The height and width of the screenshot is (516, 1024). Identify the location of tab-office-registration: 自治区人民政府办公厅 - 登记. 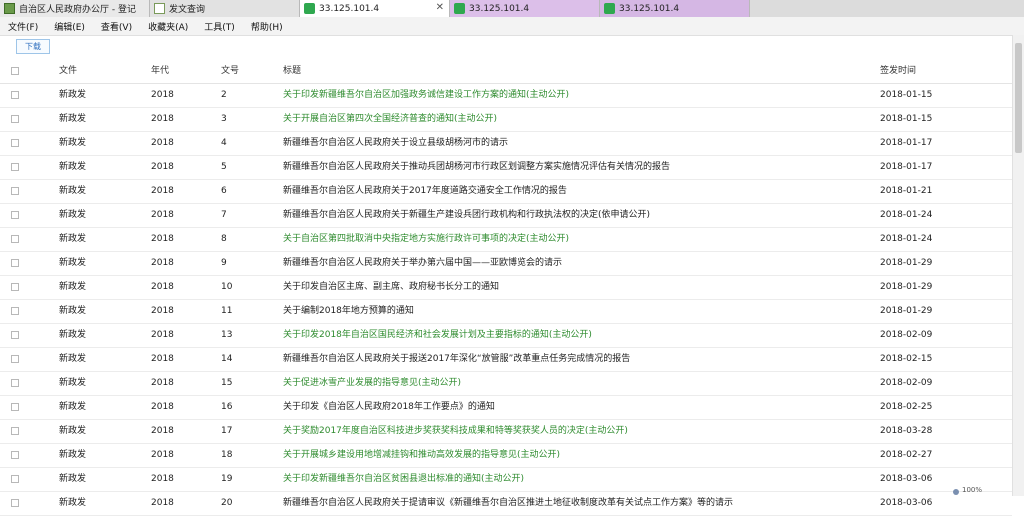
(75, 8).